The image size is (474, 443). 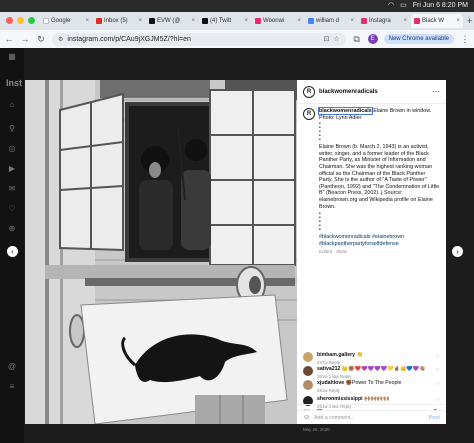 I want to click on battery-icon: ▭, so click(x=403, y=5).